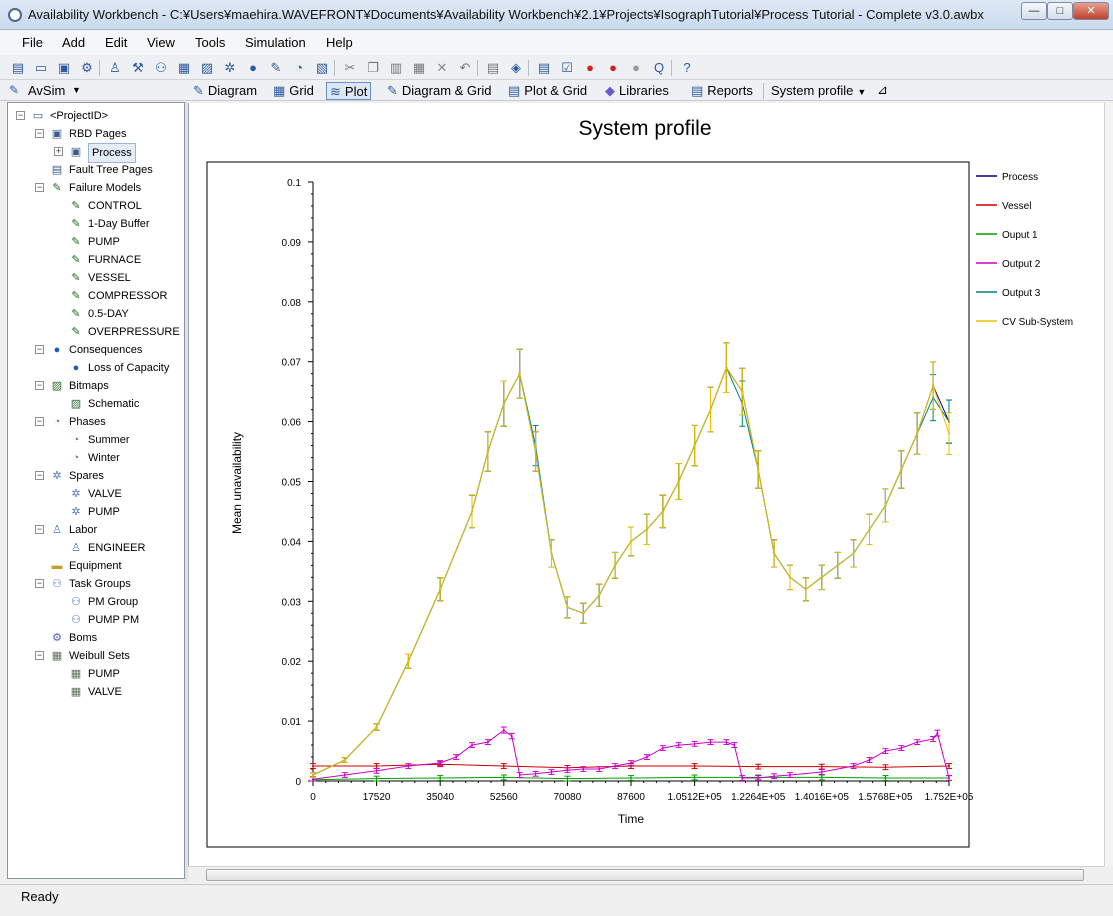 This screenshot has width=1113, height=916. I want to click on checklist-icon: ☑, so click(567, 68).